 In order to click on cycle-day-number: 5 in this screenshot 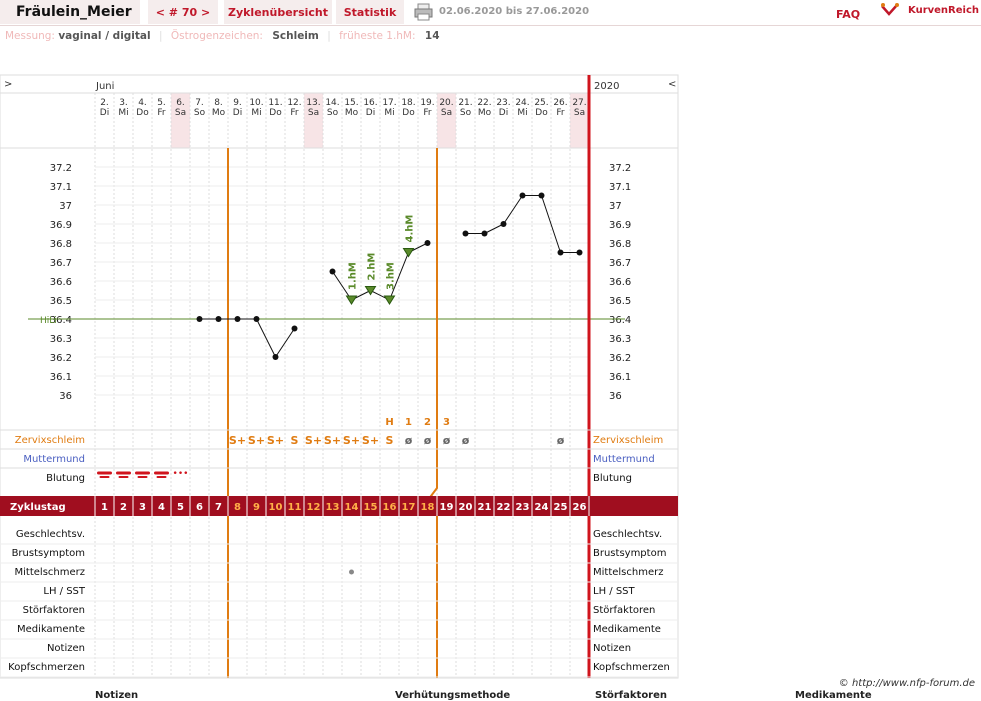, I will do `click(180, 507)`.